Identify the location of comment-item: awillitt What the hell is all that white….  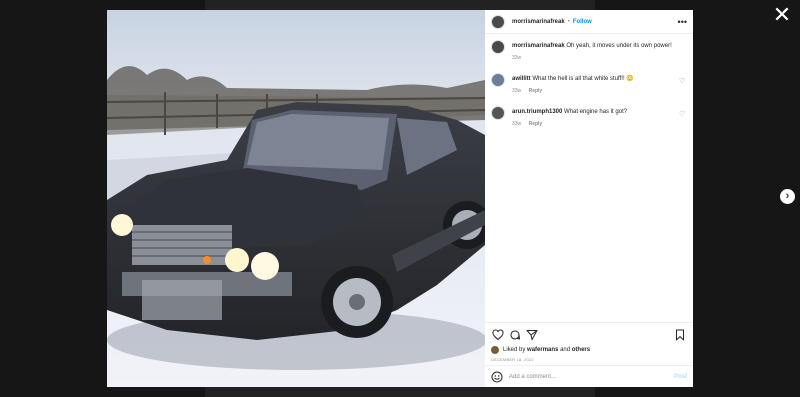
(589, 84).